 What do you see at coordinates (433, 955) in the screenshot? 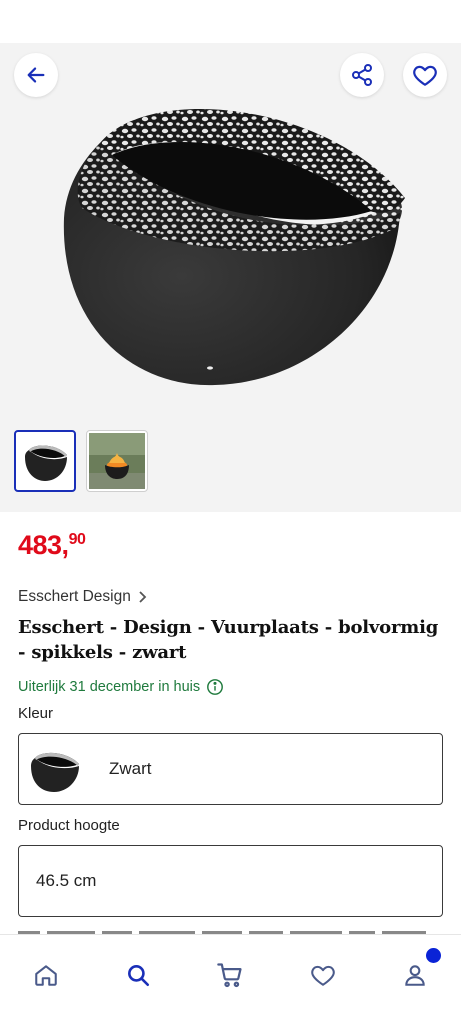
I see `notification-badge` at bounding box center [433, 955].